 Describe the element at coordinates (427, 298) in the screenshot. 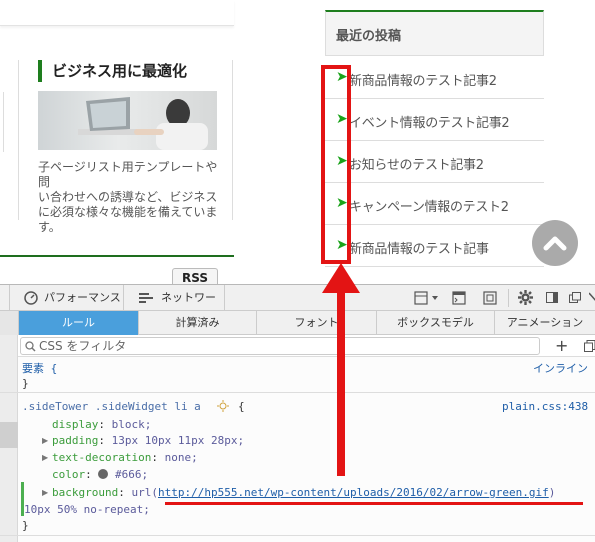

I see `responsive-icon` at that location.